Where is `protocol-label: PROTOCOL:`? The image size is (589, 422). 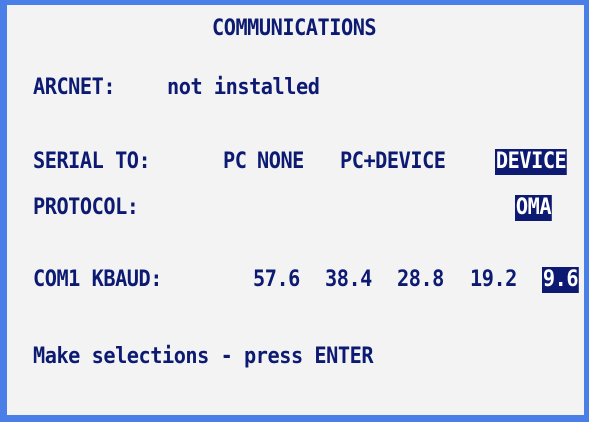 protocol-label: PROTOCOL: is located at coordinates (86, 207).